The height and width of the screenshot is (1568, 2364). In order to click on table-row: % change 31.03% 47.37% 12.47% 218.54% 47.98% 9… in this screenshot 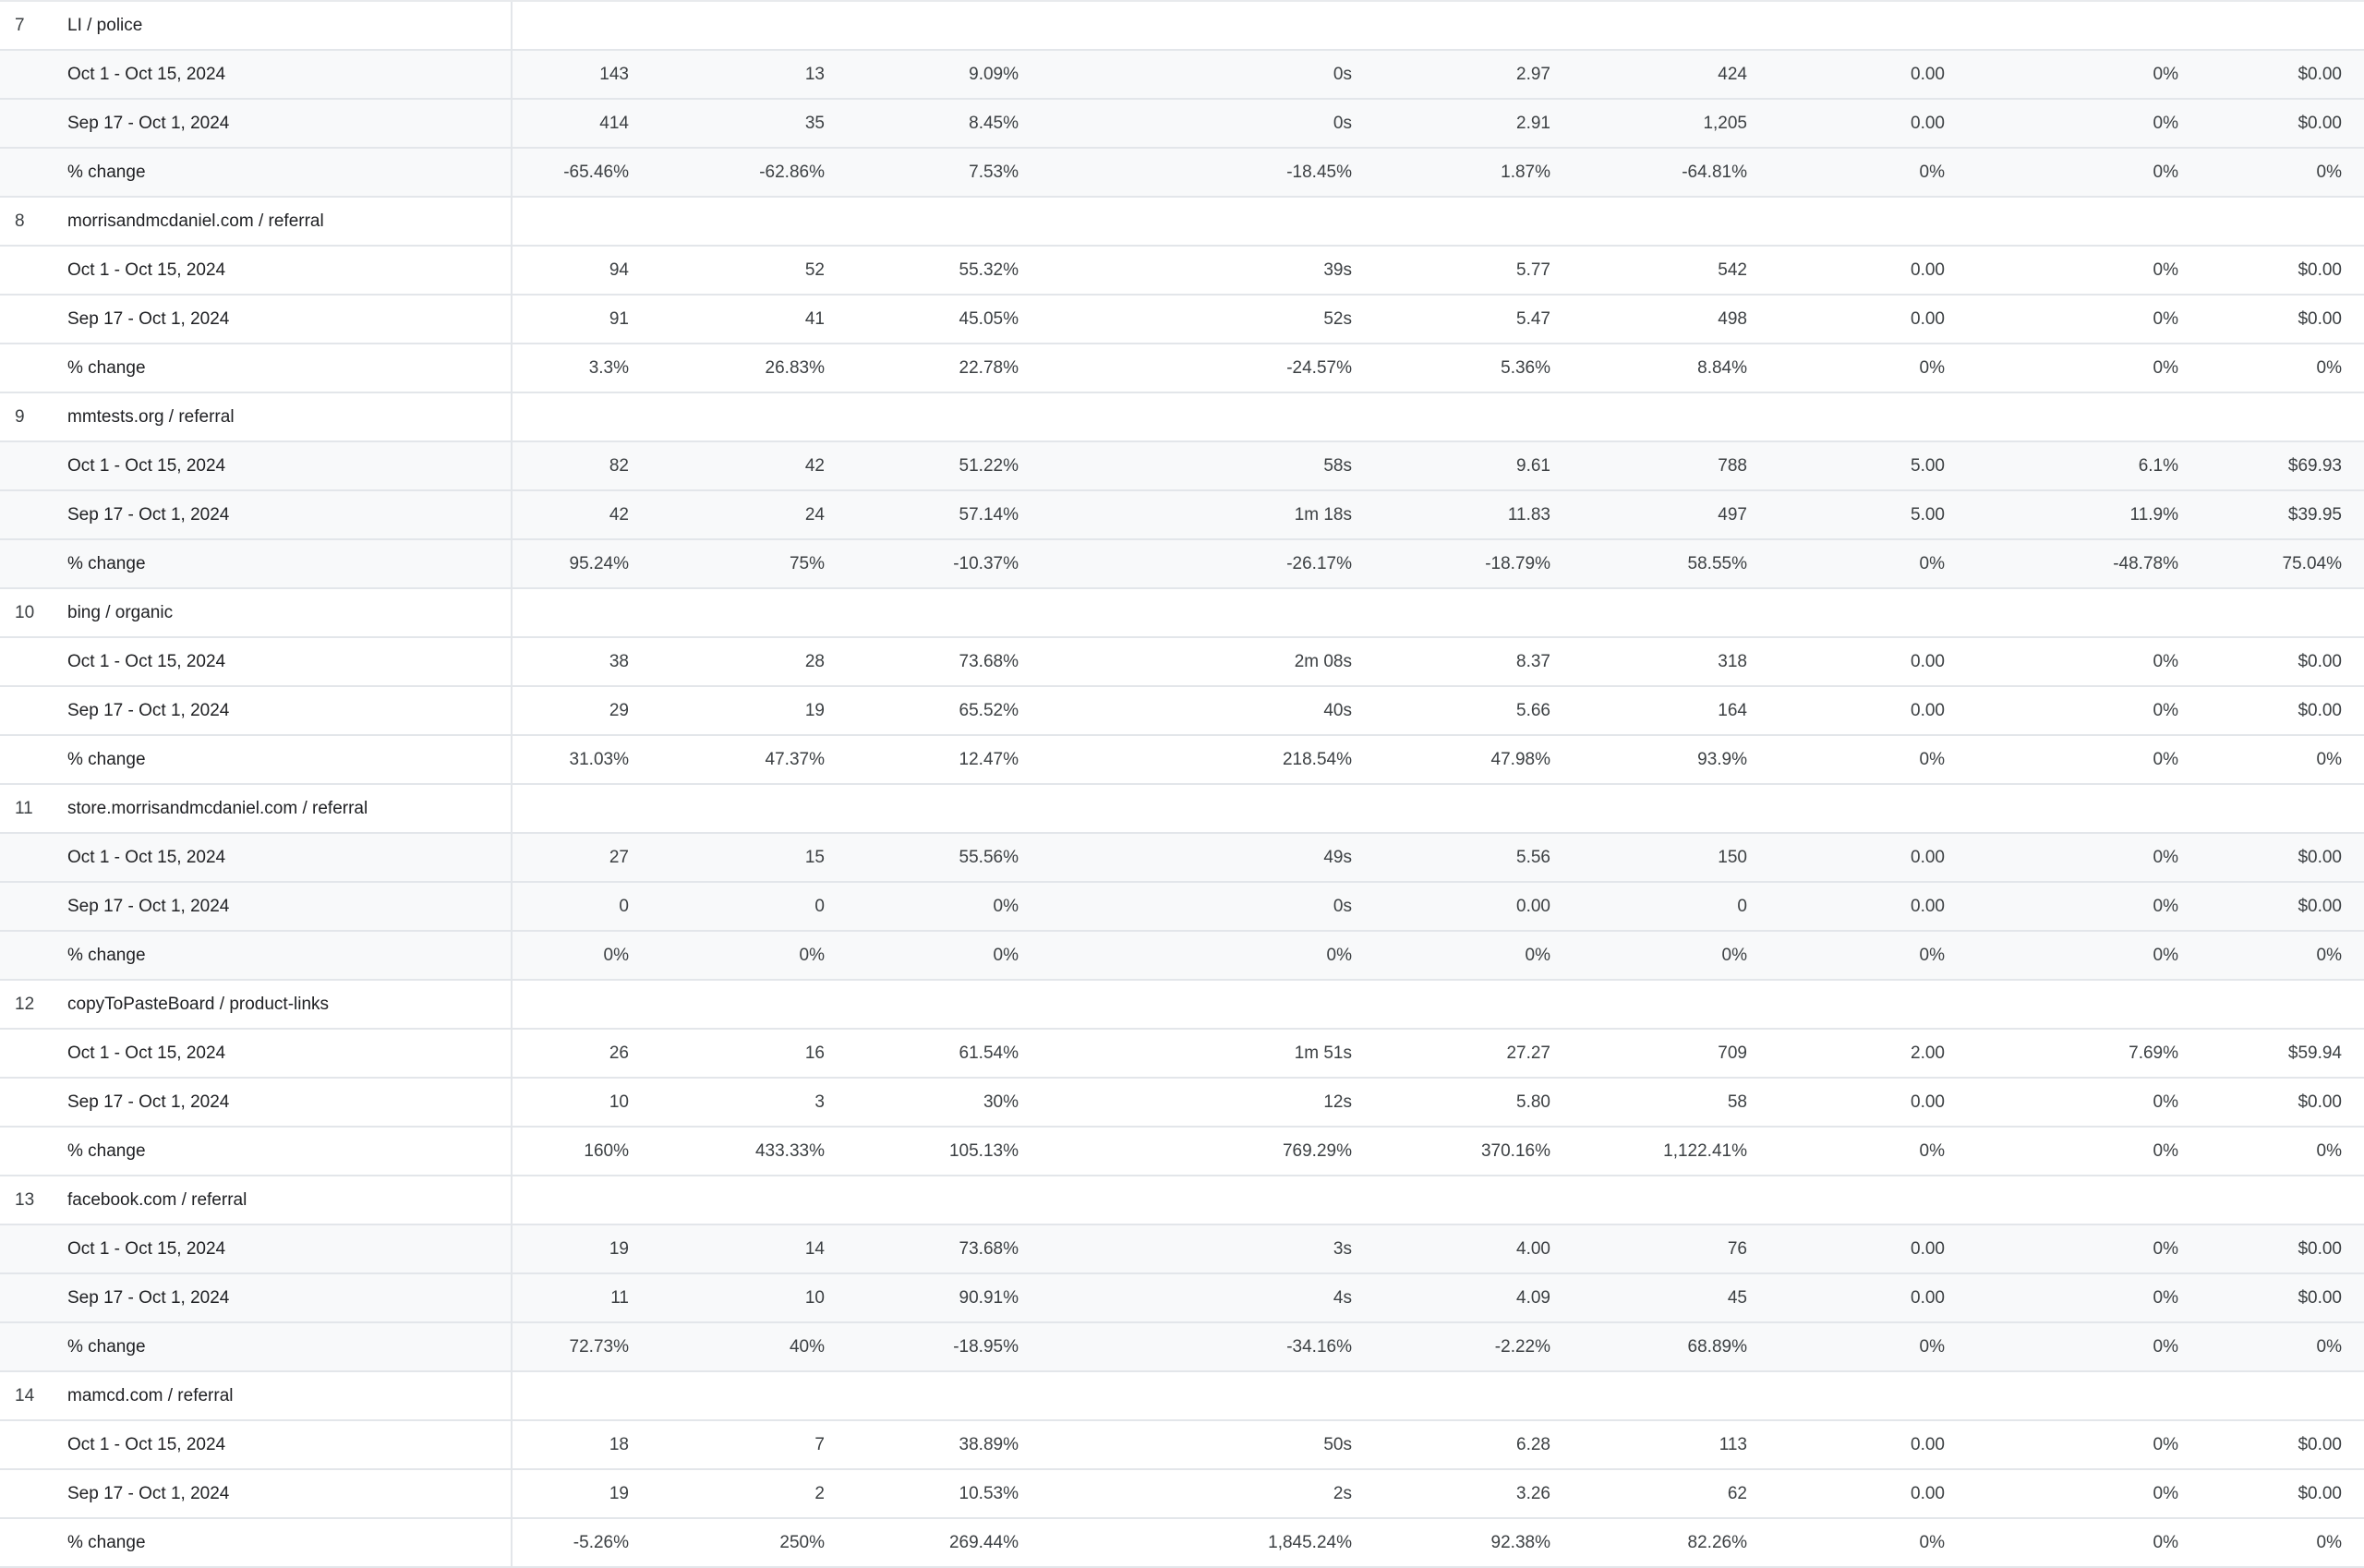, I will do `click(1182, 760)`.